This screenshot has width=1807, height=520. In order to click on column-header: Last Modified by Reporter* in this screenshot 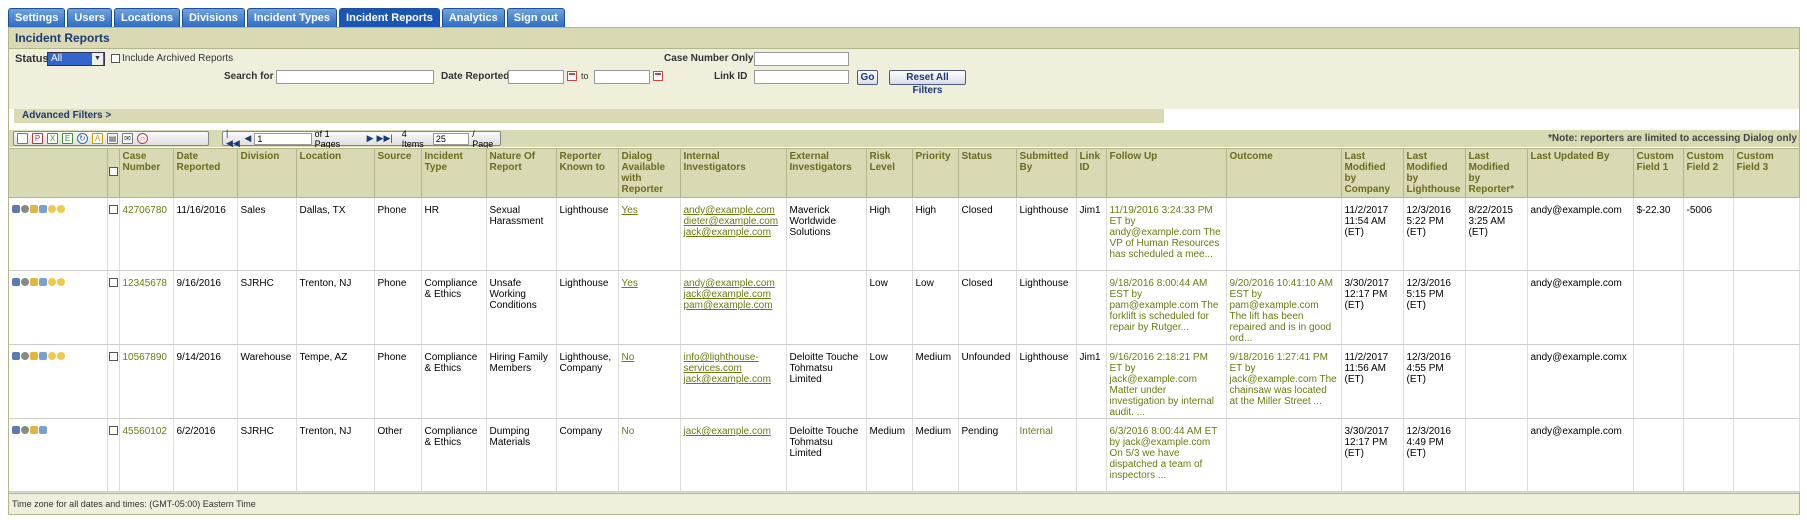, I will do `click(1496, 173)`.